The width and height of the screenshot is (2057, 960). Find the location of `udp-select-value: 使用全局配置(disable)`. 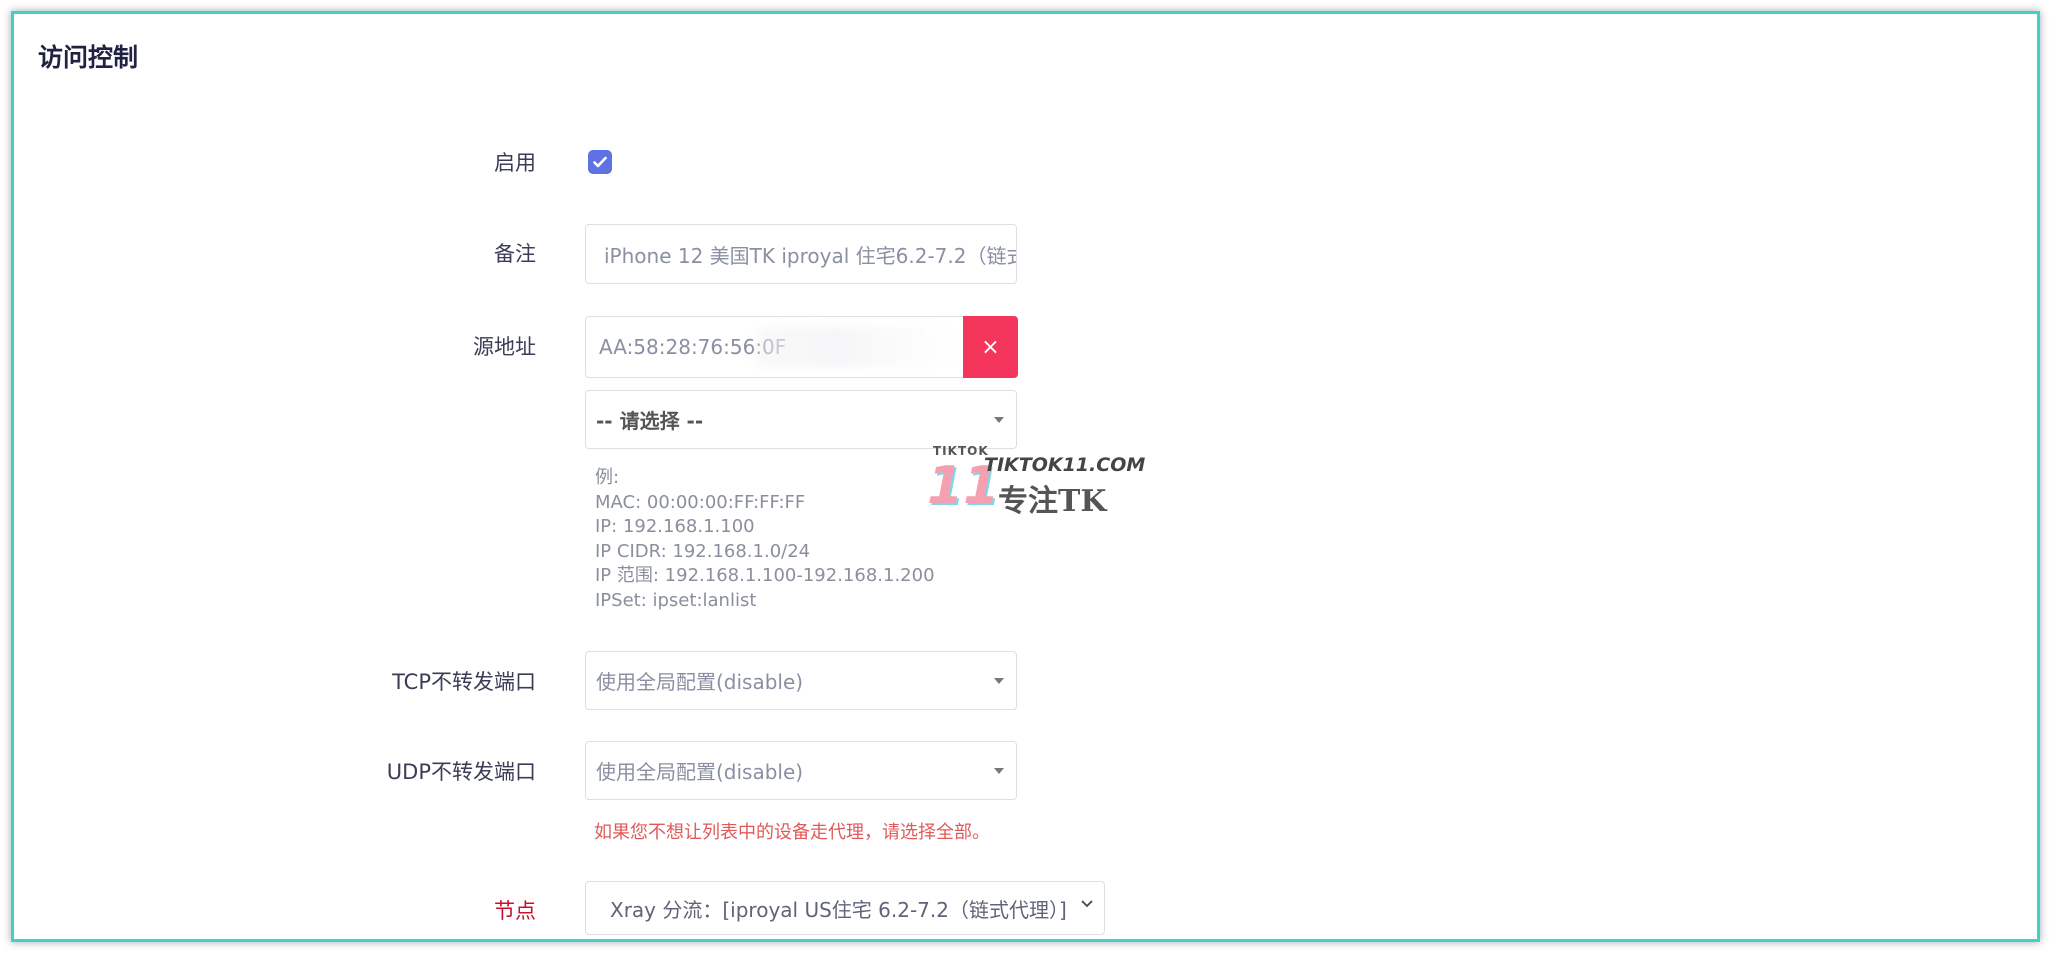

udp-select-value: 使用全局配置(disable) is located at coordinates (700, 772).